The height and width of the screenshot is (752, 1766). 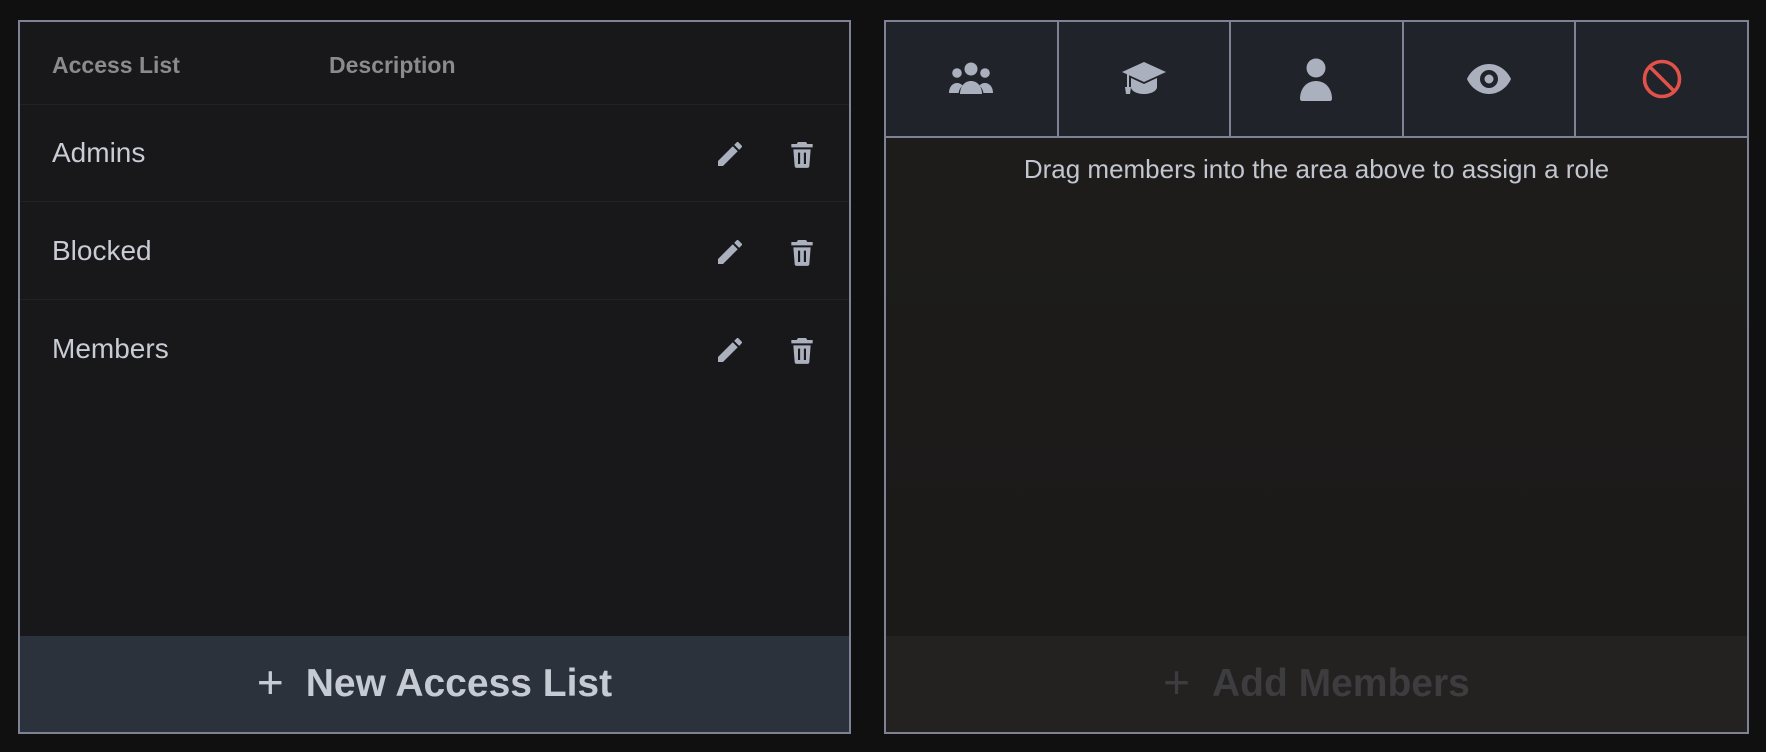 I want to click on column-header-description: Description, so click(x=392, y=65).